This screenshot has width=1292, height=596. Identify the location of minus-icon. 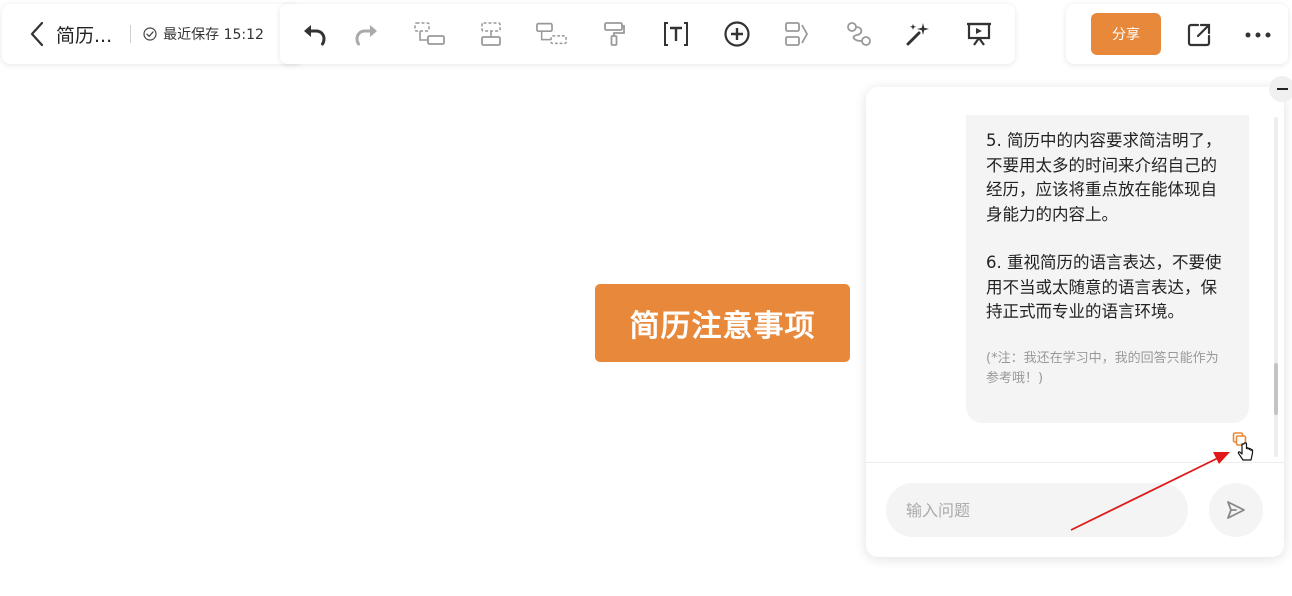
(1282, 89).